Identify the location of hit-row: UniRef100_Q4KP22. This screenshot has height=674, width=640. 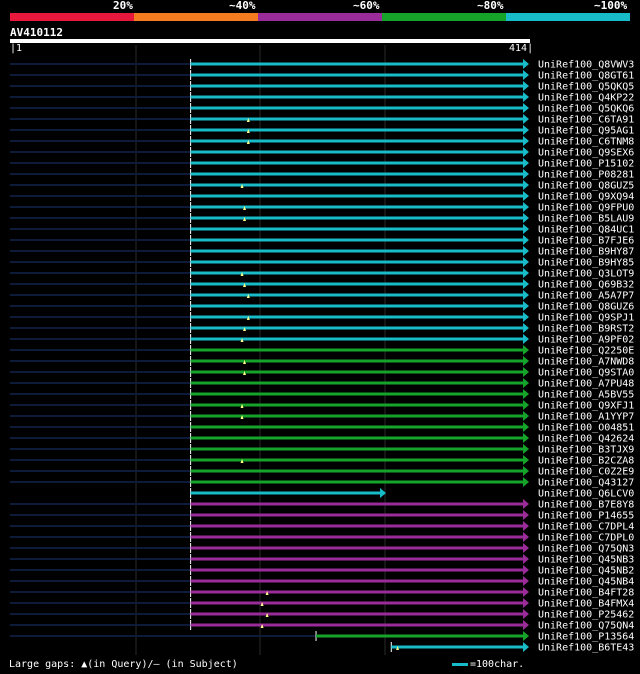
(322, 98).